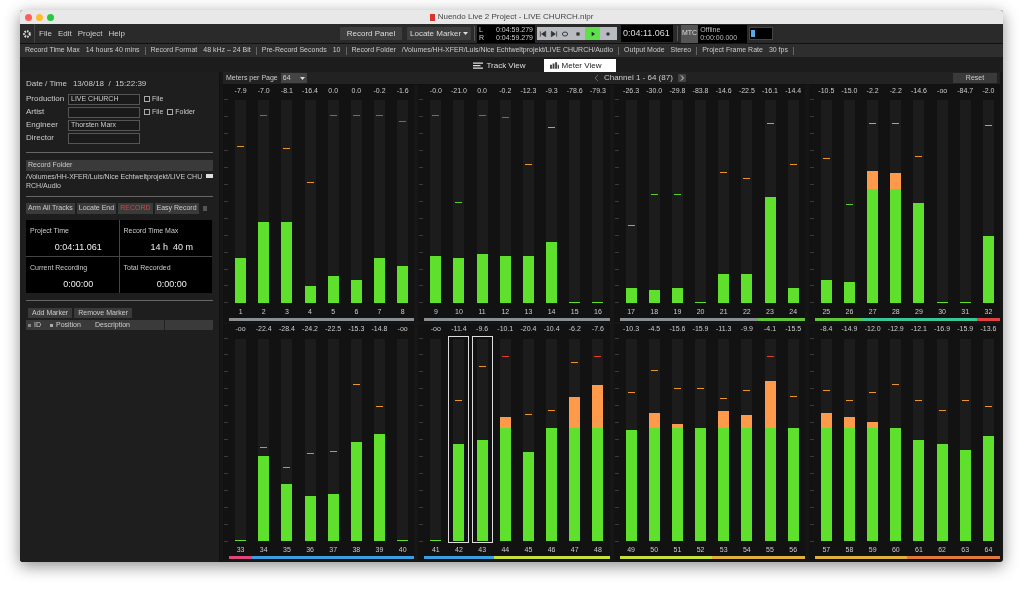 Image resolution: width=1024 pixels, height=593 pixels. I want to click on field-label: Engineer, so click(43, 125).